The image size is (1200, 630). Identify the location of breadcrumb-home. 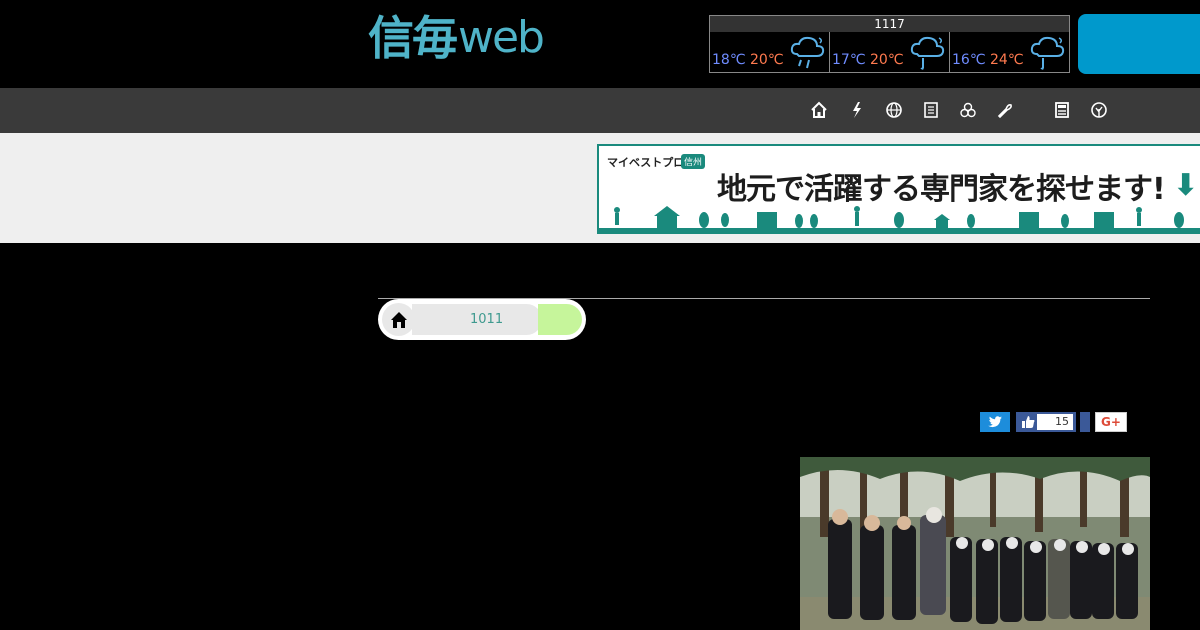
(398, 319).